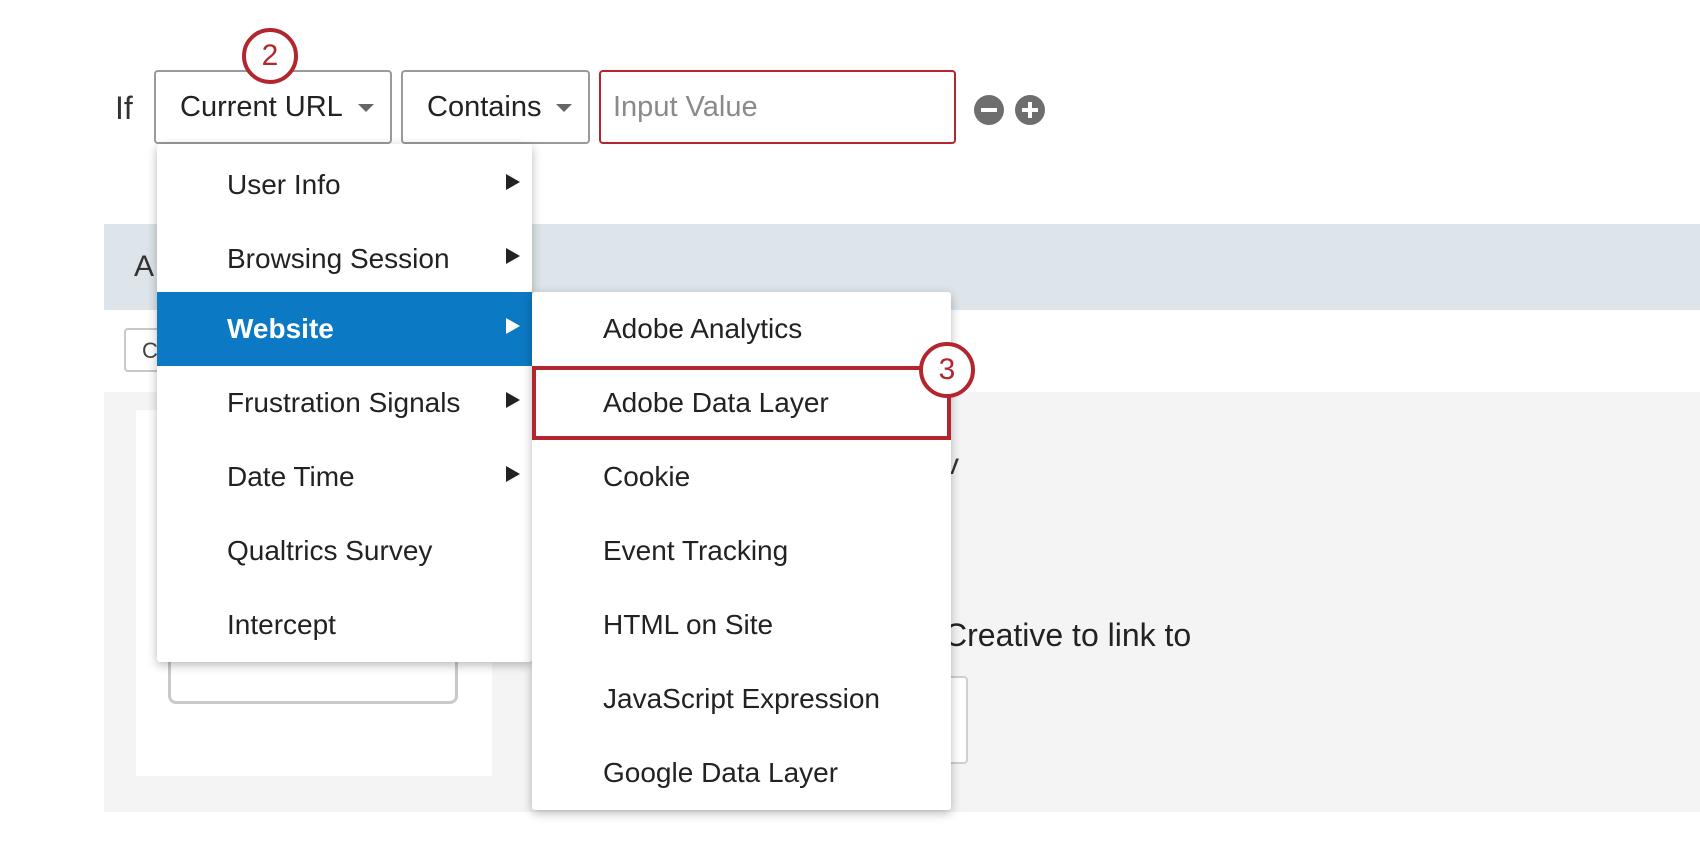 This screenshot has height=842, width=1700. What do you see at coordinates (281, 624) in the screenshot?
I see `menu-item-label: Intercept` at bounding box center [281, 624].